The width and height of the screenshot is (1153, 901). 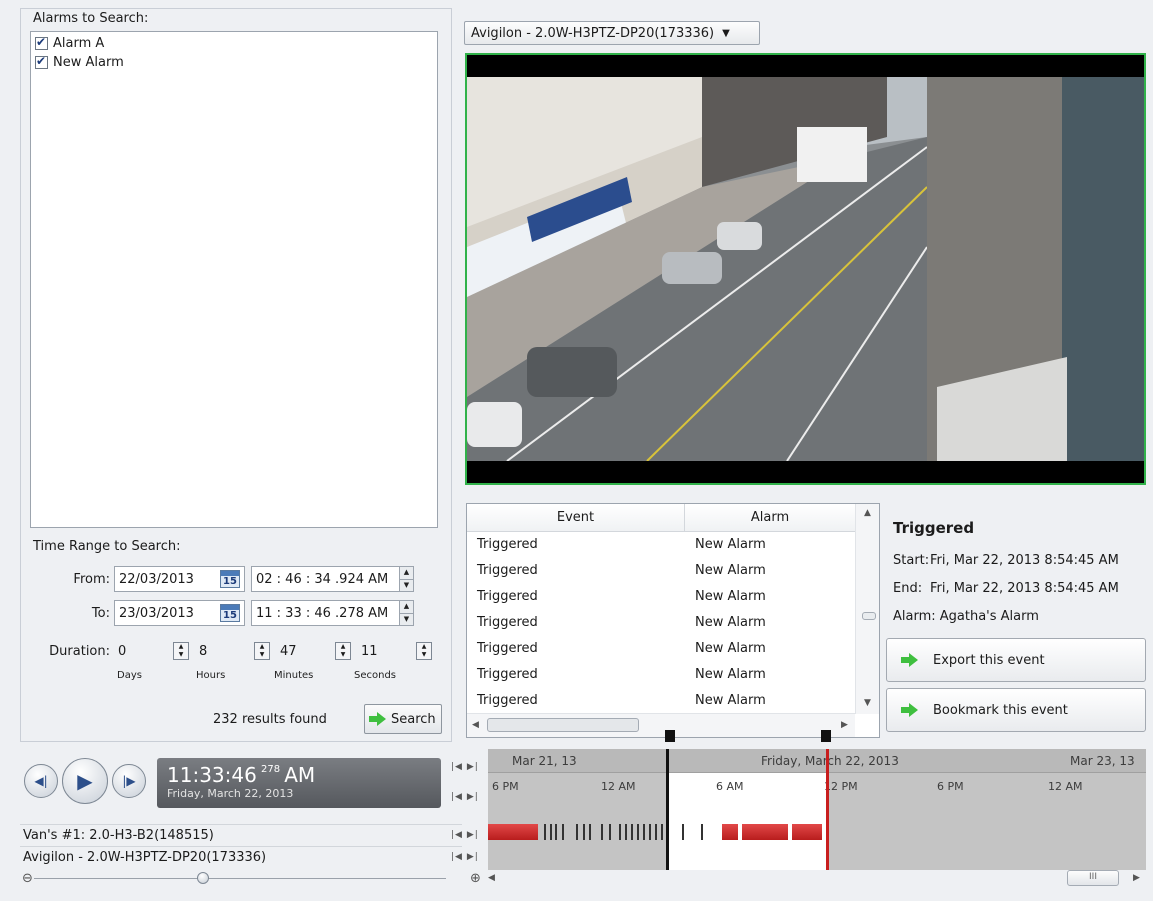 I want to click on duration-hours-field: 8 ▲ ▼, so click(x=232, y=651).